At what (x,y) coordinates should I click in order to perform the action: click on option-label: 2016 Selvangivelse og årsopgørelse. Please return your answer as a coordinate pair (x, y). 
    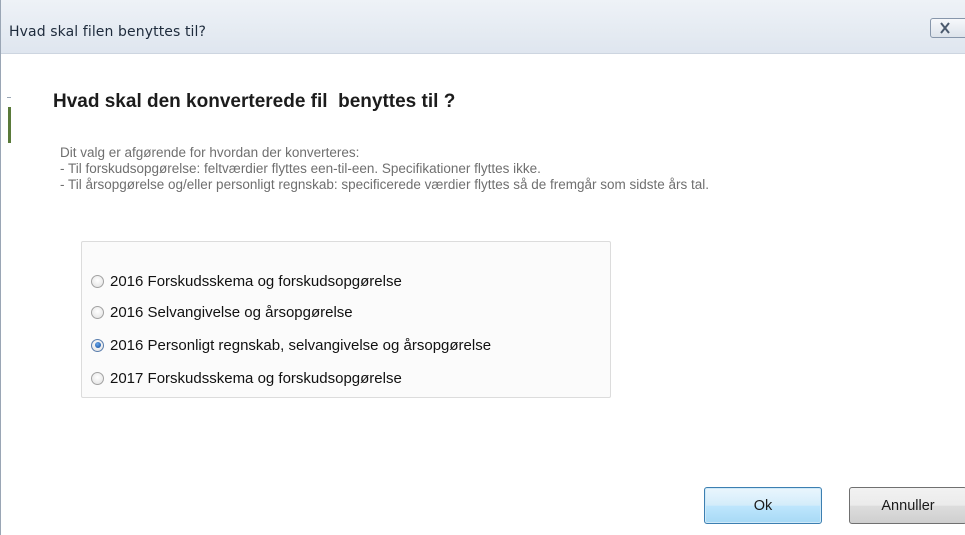
    Looking at the image, I should click on (231, 312).